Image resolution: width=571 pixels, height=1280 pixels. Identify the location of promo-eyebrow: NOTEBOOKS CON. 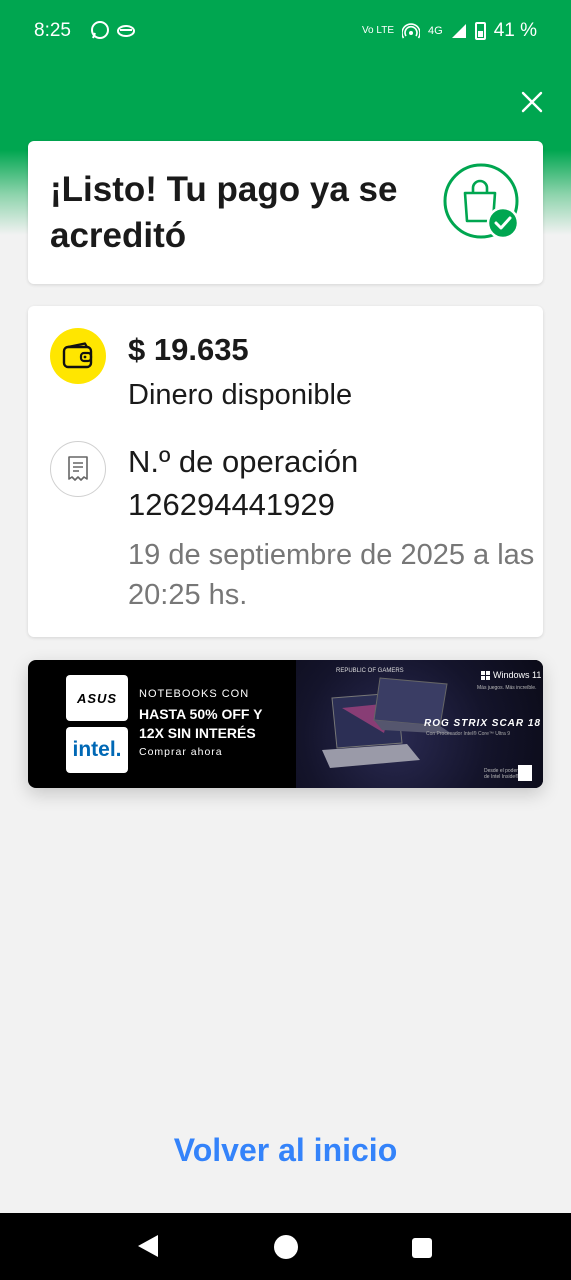
(194, 694).